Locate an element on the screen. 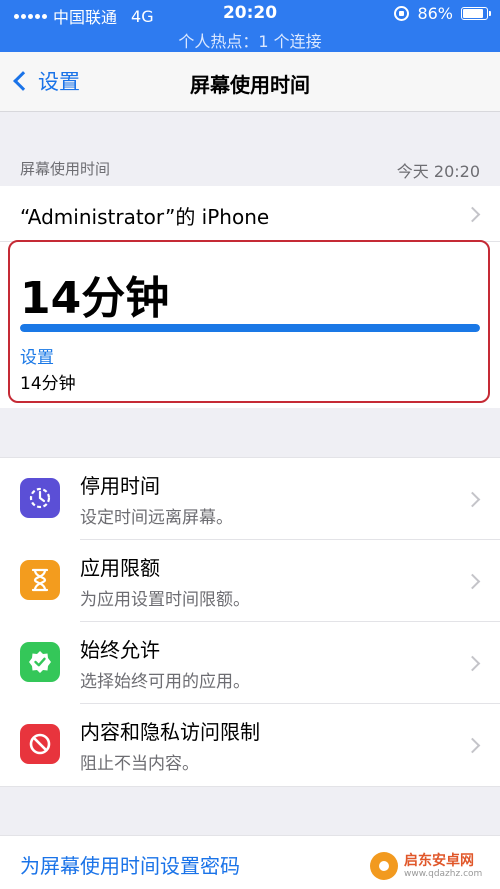  usage-bar-fill is located at coordinates (250, 328).